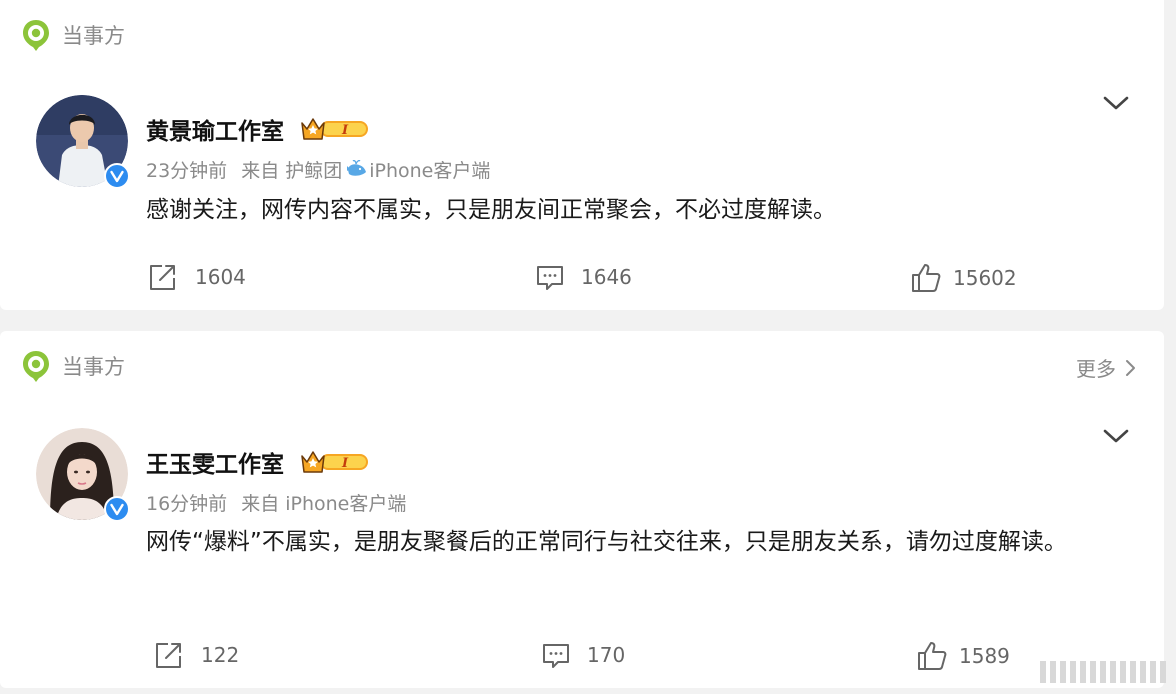  I want to click on more-link: 更多, so click(1106, 367).